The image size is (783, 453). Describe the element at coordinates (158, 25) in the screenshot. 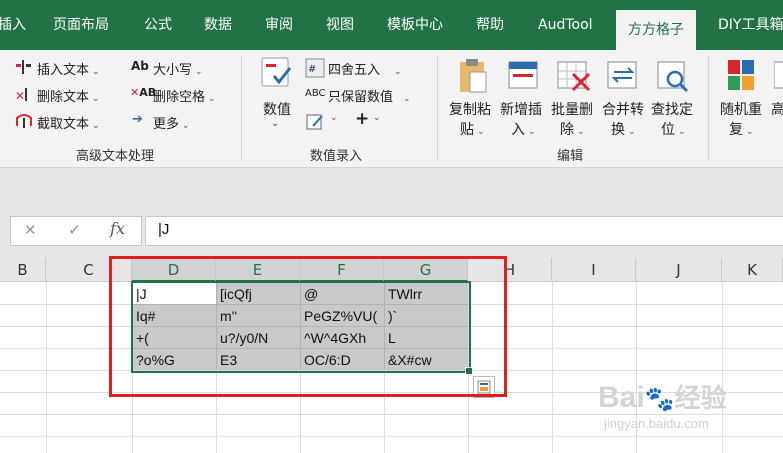

I see `tab-formulas: 公式` at that location.